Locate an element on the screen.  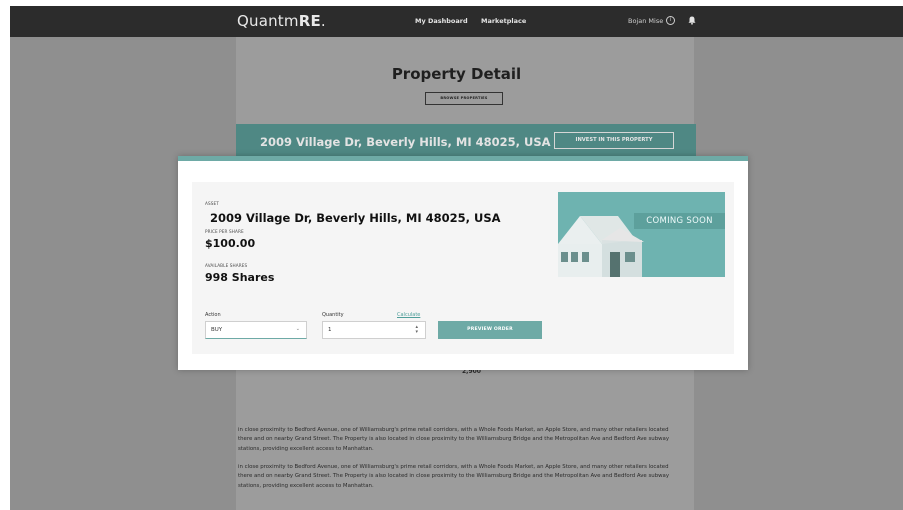
brand-suffix: RE is located at coordinates (309, 21).